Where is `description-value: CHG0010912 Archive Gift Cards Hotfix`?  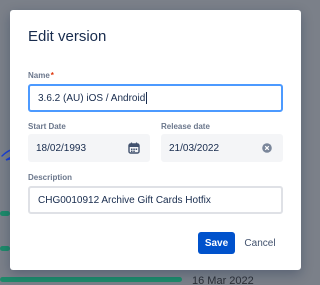
description-value: CHG0010912 Archive Gift Cards Hotfix is located at coordinates (124, 200).